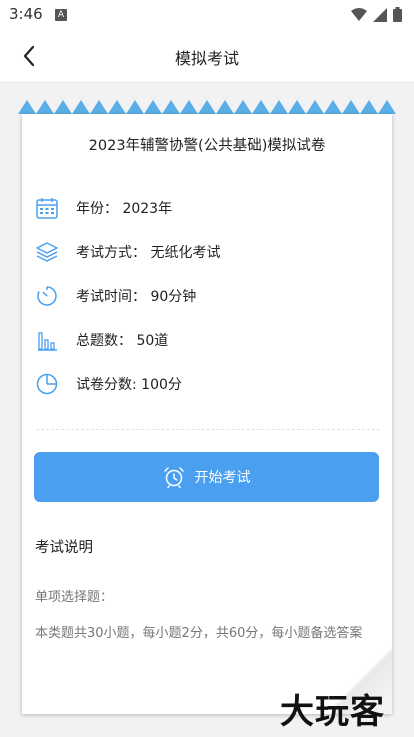  What do you see at coordinates (74, 597) in the screenshot?
I see `section-label: 单项选择题：` at bounding box center [74, 597].